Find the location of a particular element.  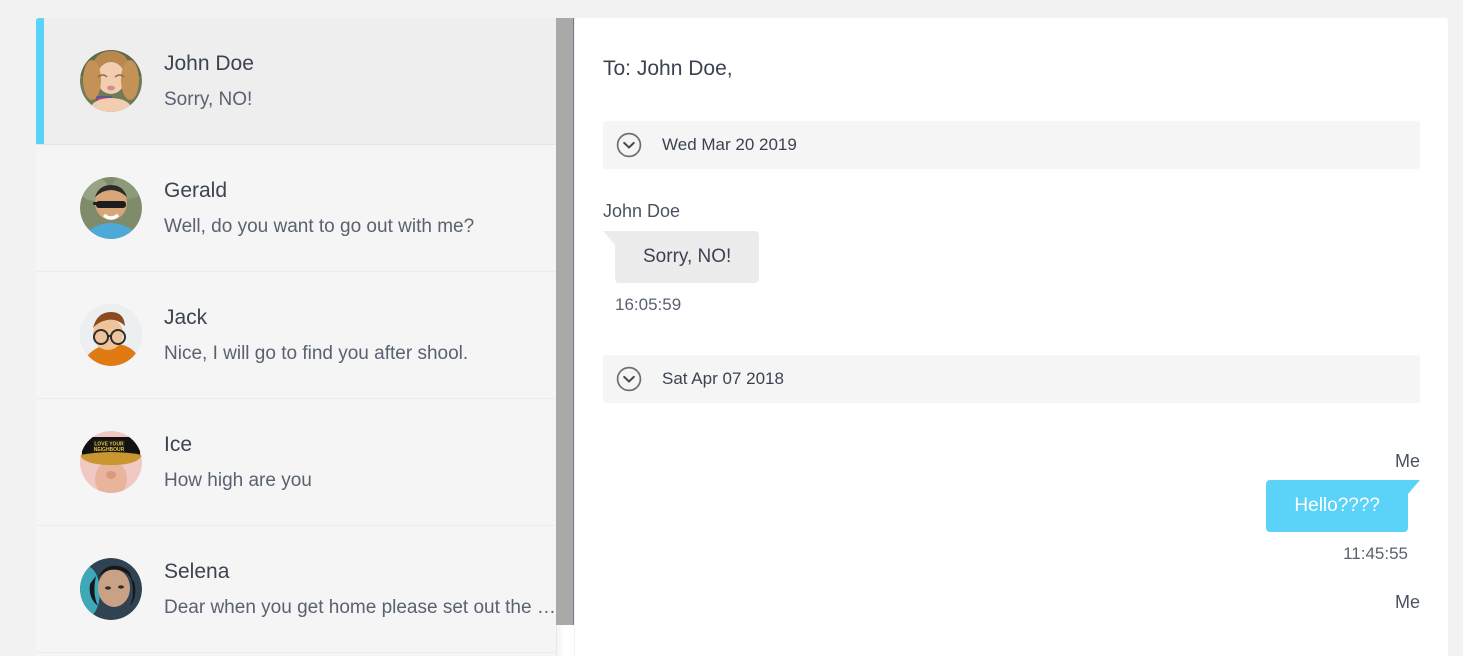

conversation-name: Selena is located at coordinates (197, 571).